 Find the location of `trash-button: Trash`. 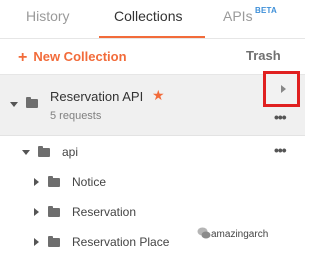

trash-button: Trash is located at coordinates (263, 55).